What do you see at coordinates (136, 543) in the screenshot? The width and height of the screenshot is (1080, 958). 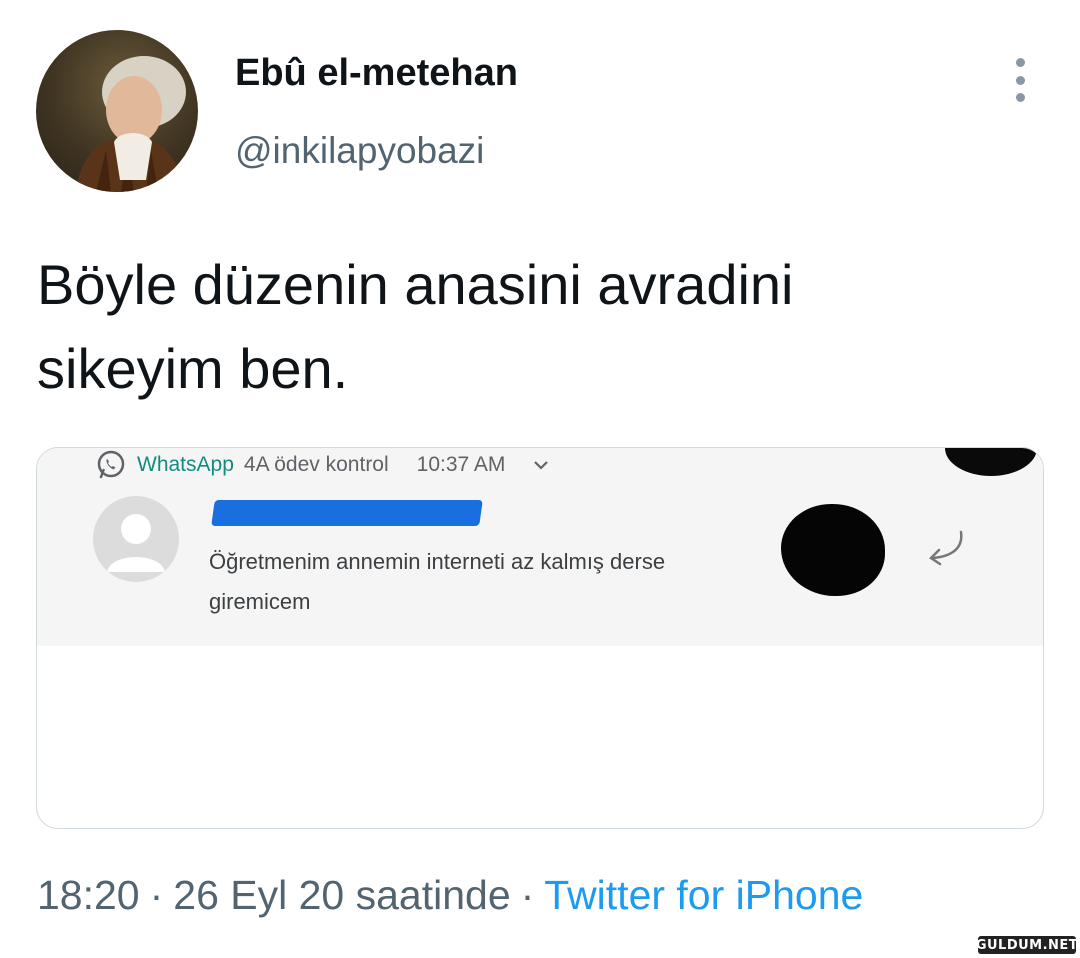 I see `person-placeholder-icon` at bounding box center [136, 543].